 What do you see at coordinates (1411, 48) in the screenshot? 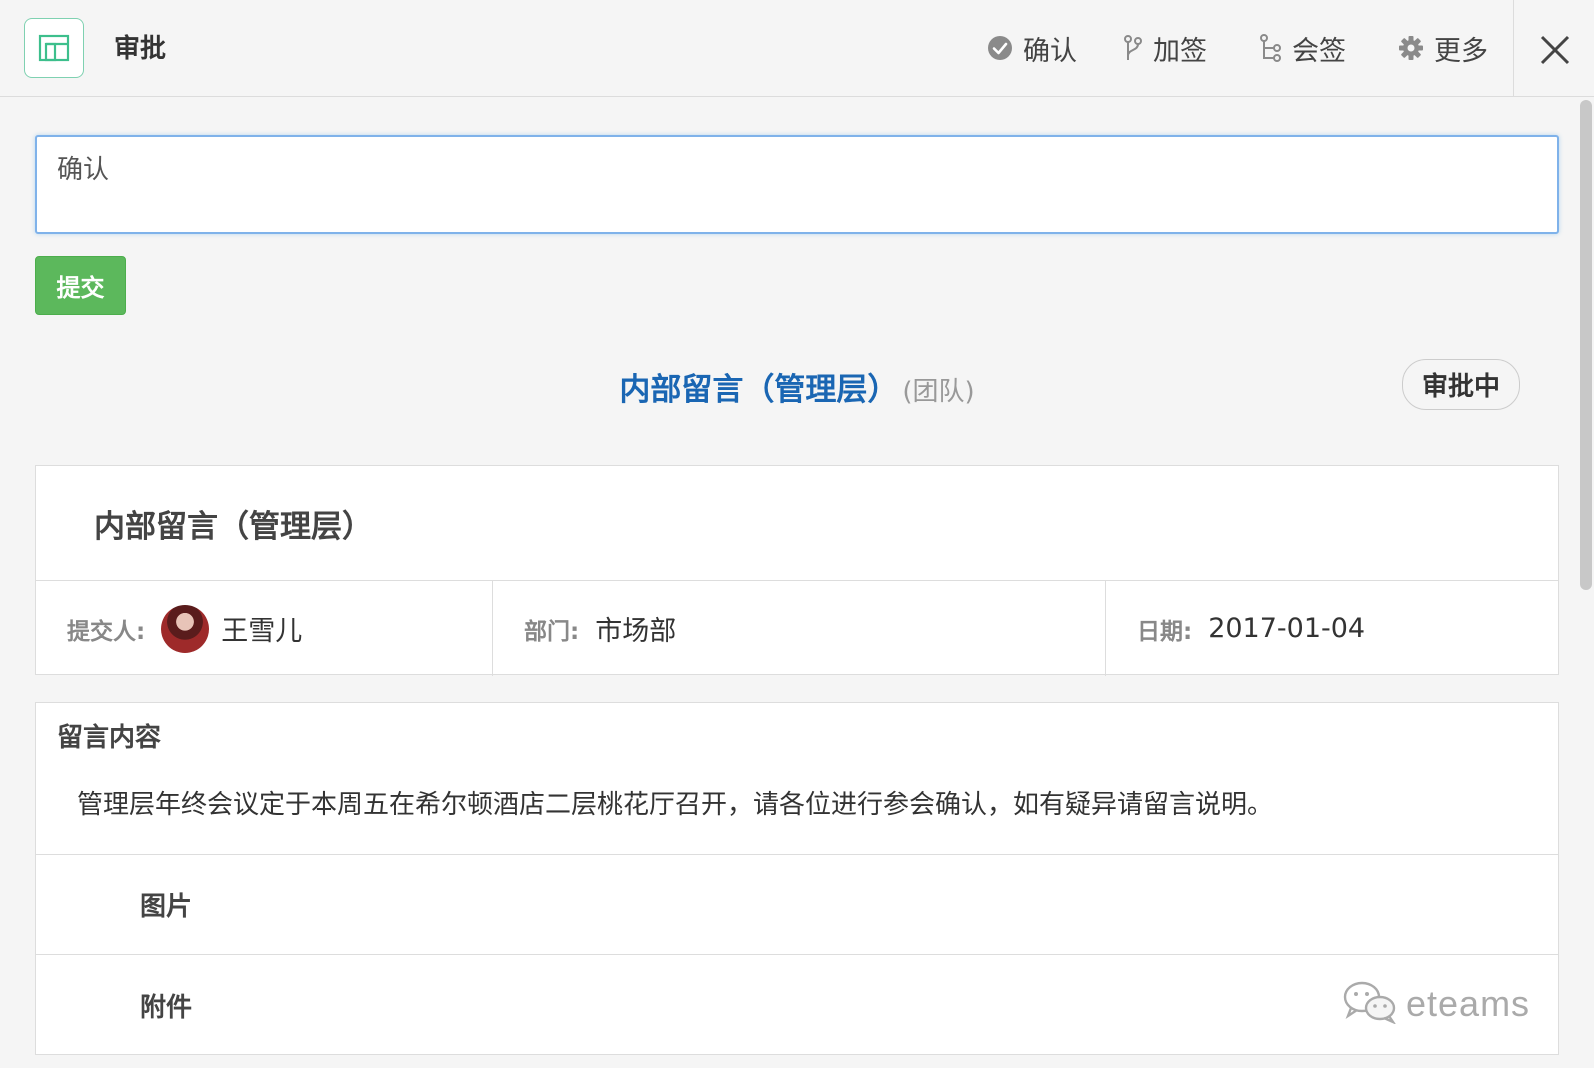
I see `gear-icon` at bounding box center [1411, 48].